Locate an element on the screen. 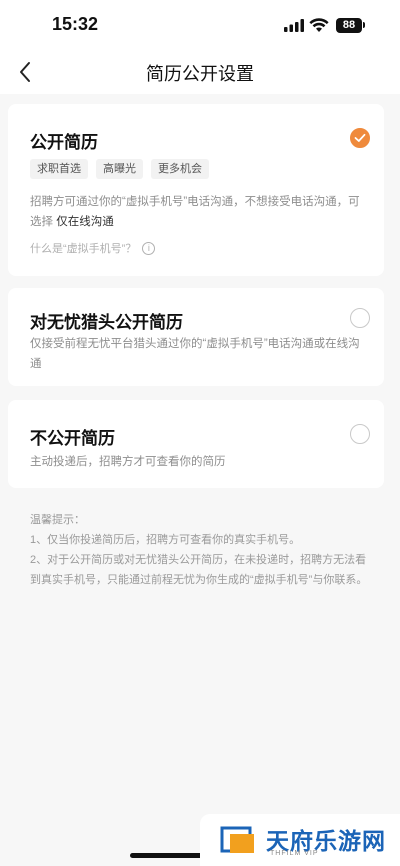 The image size is (400, 866). check-icon is located at coordinates (360, 137).